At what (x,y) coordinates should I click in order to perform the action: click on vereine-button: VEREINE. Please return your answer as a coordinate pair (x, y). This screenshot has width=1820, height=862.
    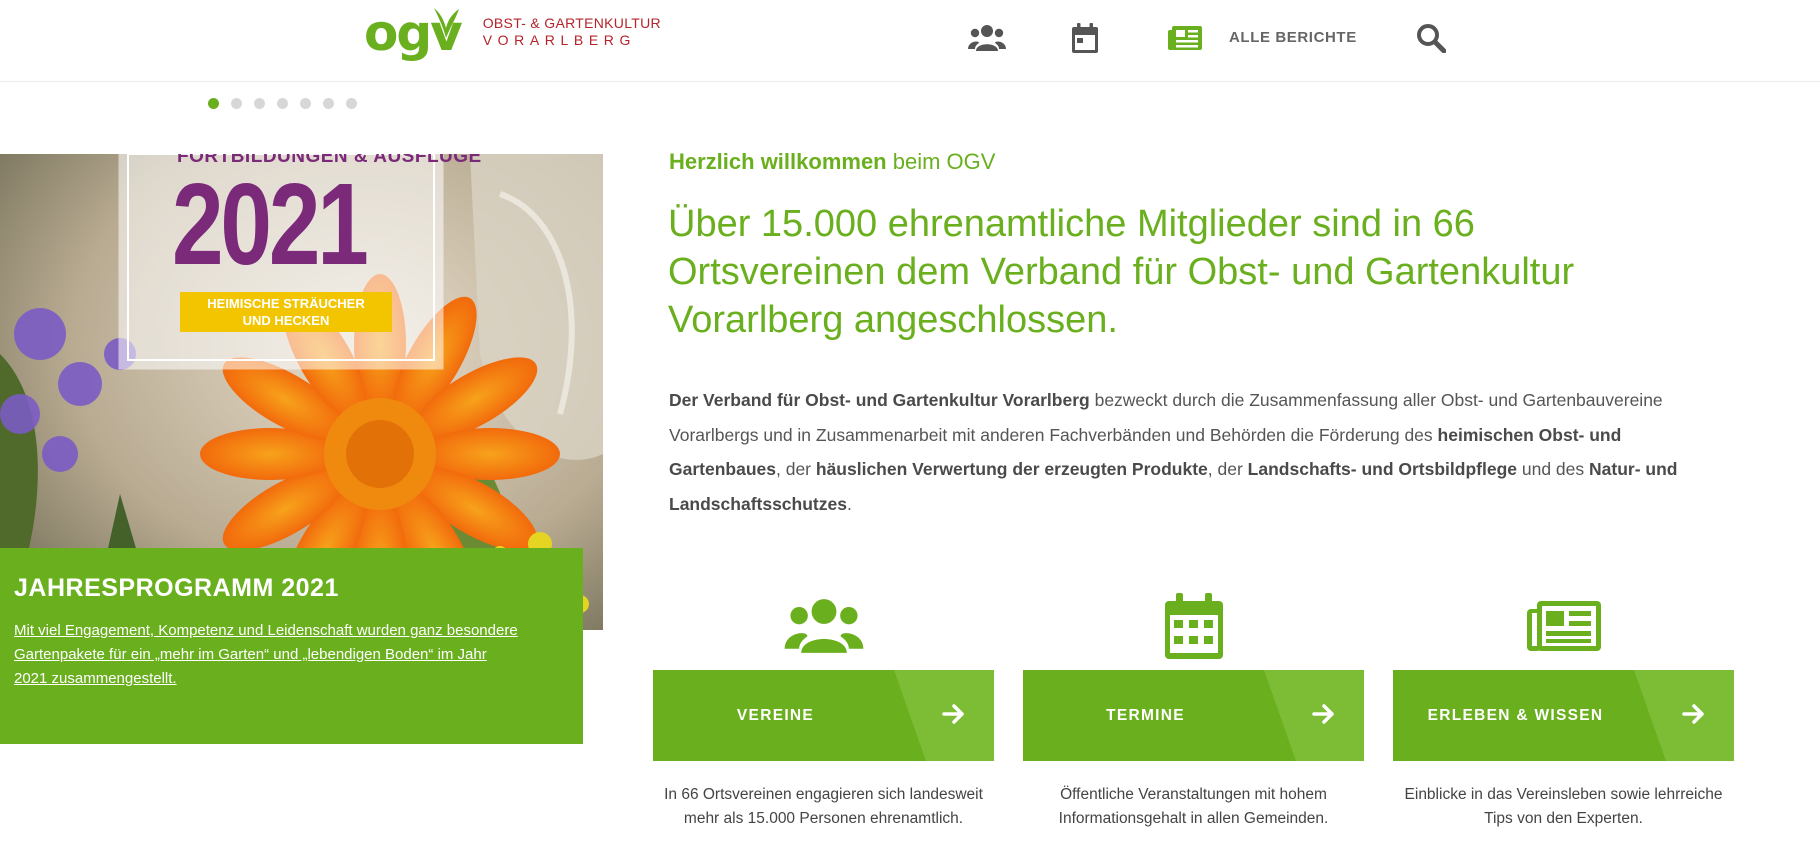
    Looking at the image, I should click on (823, 715).